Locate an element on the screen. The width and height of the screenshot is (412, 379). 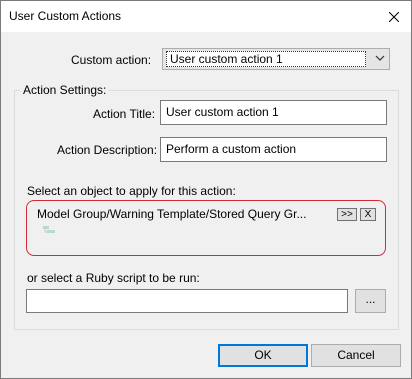
cancel-button: Cancel is located at coordinates (356, 355).